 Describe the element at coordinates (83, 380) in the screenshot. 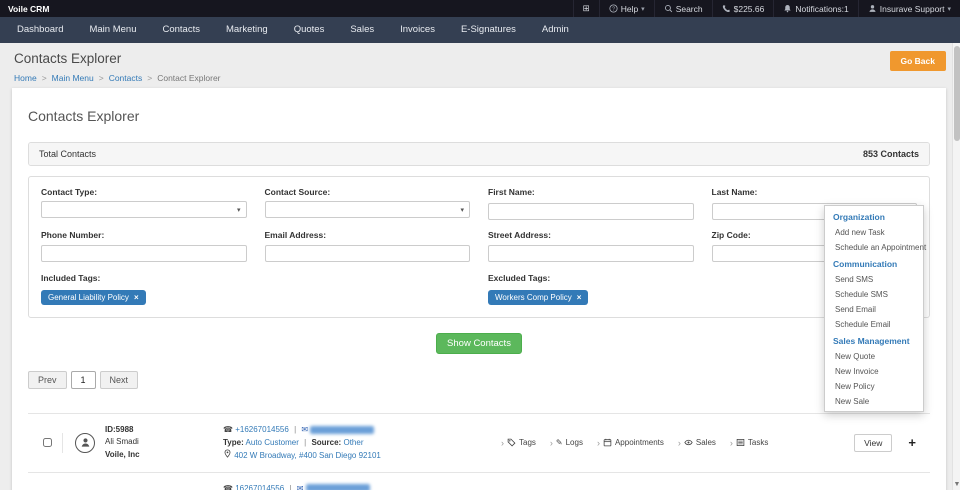

I see `page-1-button: 1` at that location.